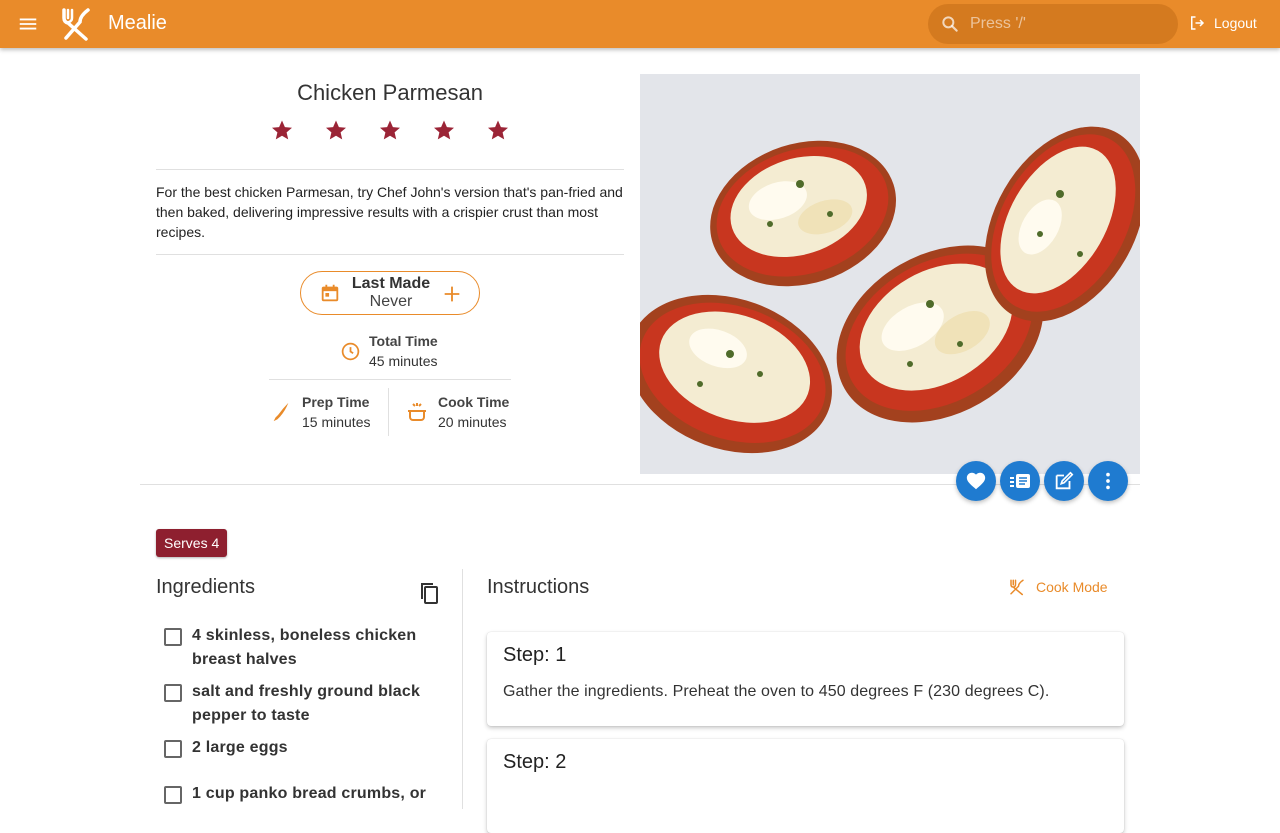 The height and width of the screenshot is (833, 1280). What do you see at coordinates (391, 283) in the screenshot?
I see `last-made-label: Last Made` at bounding box center [391, 283].